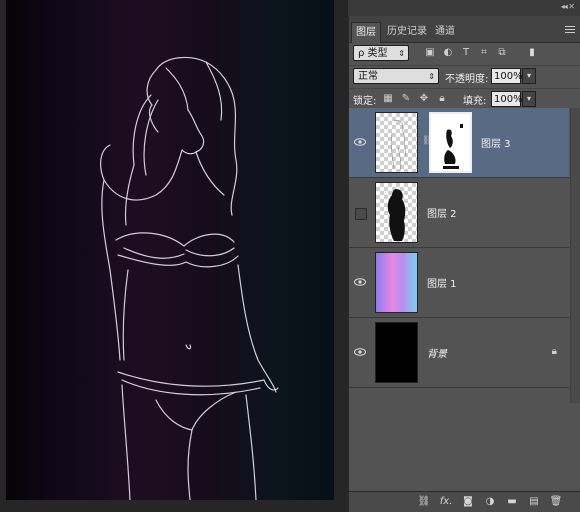  Describe the element at coordinates (502, 53) in the screenshot. I see `smart-object-filter-icon: ⧉` at that location.